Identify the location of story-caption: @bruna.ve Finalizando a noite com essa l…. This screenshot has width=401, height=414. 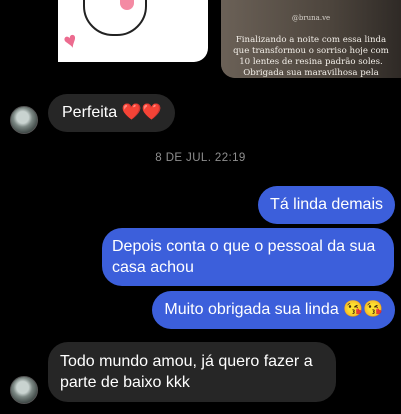
(311, 39).